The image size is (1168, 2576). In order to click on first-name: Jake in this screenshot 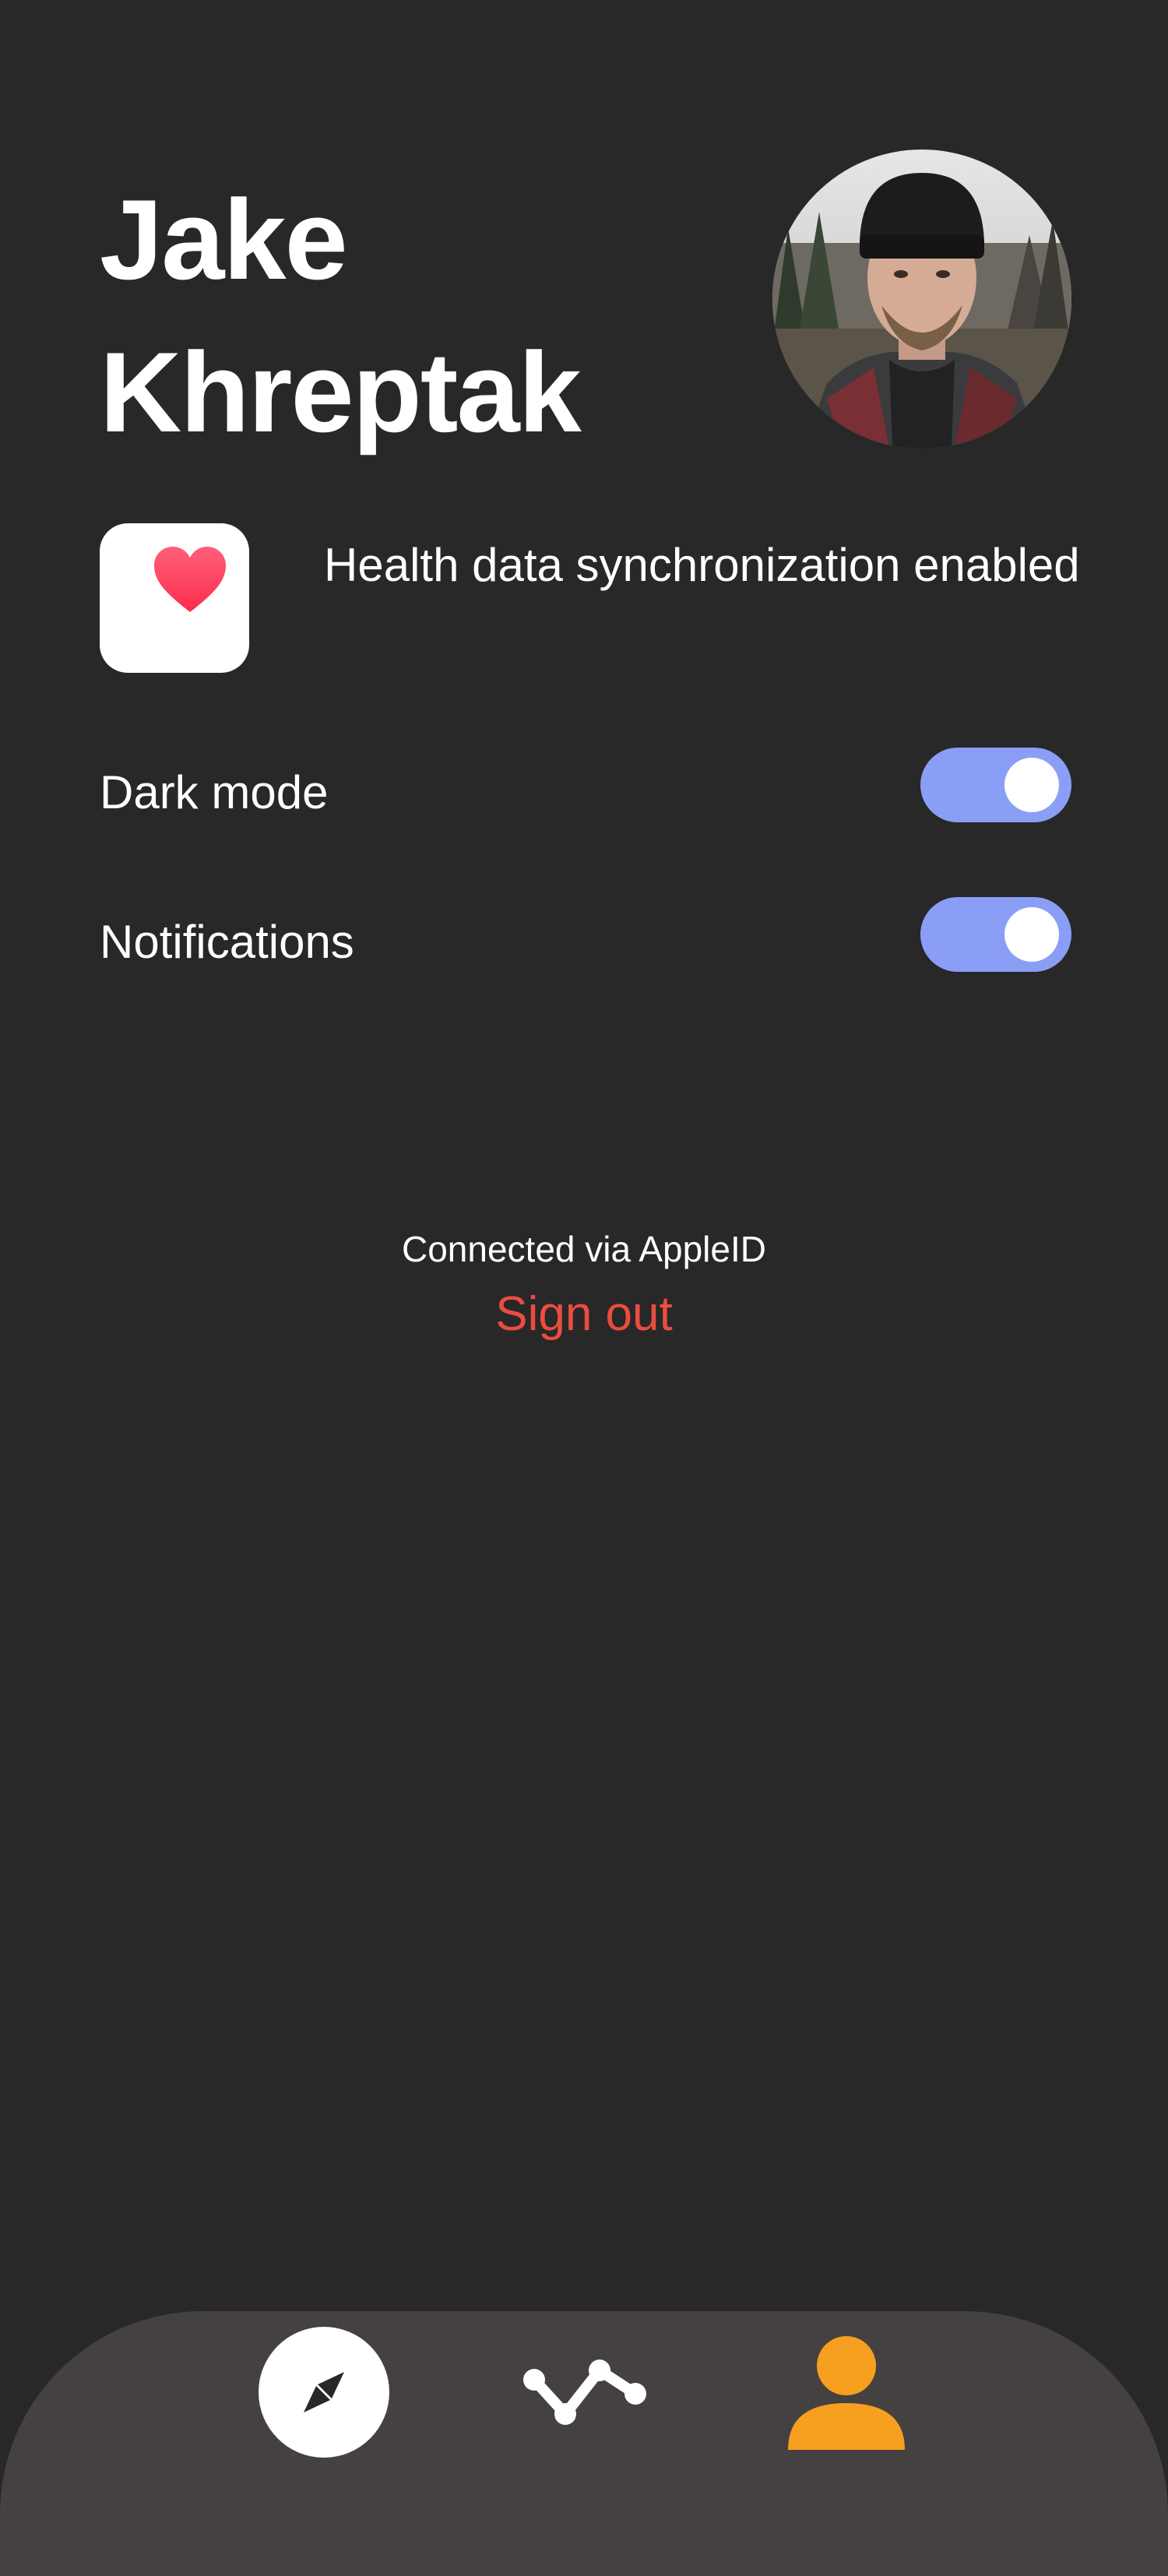, I will do `click(224, 239)`.